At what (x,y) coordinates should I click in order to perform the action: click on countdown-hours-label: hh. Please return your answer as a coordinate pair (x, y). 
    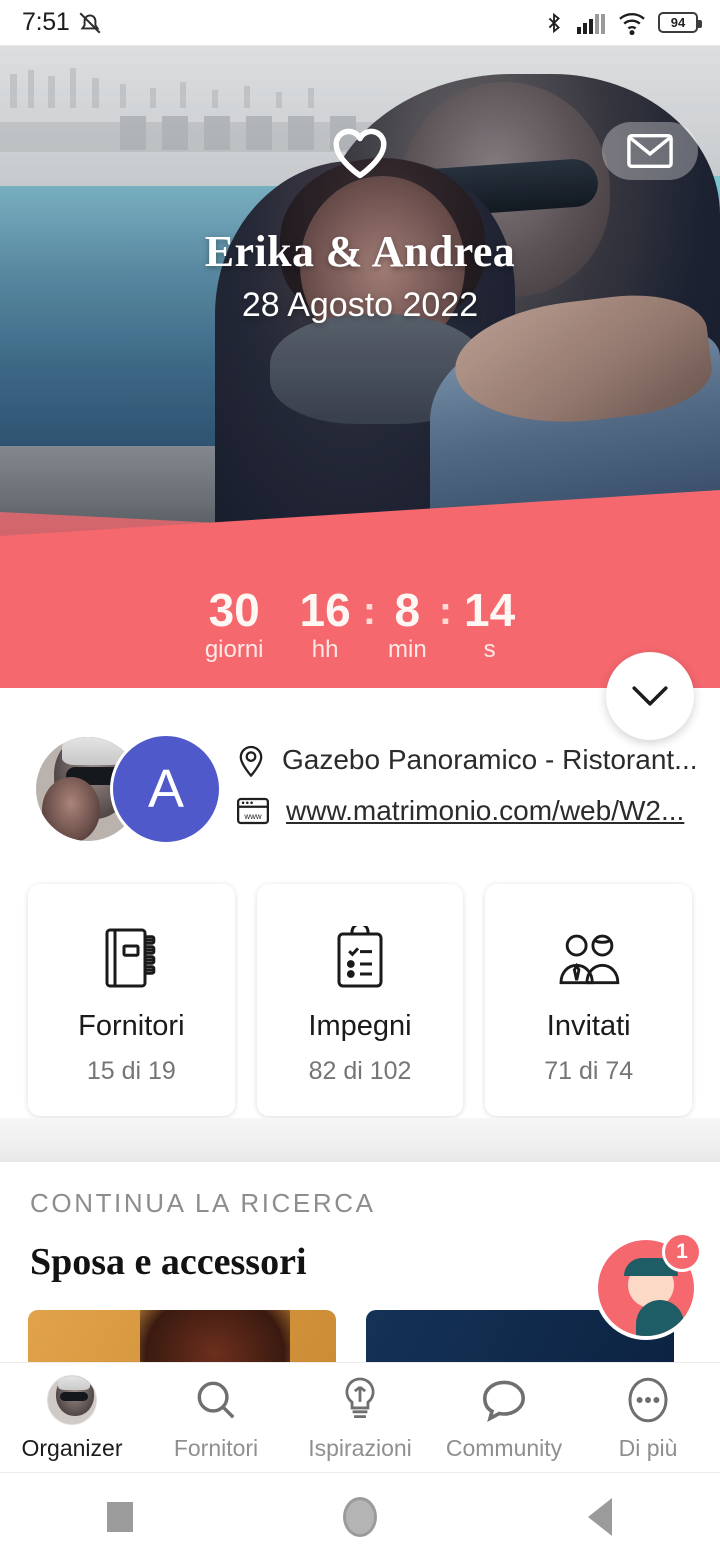
    Looking at the image, I should click on (325, 649).